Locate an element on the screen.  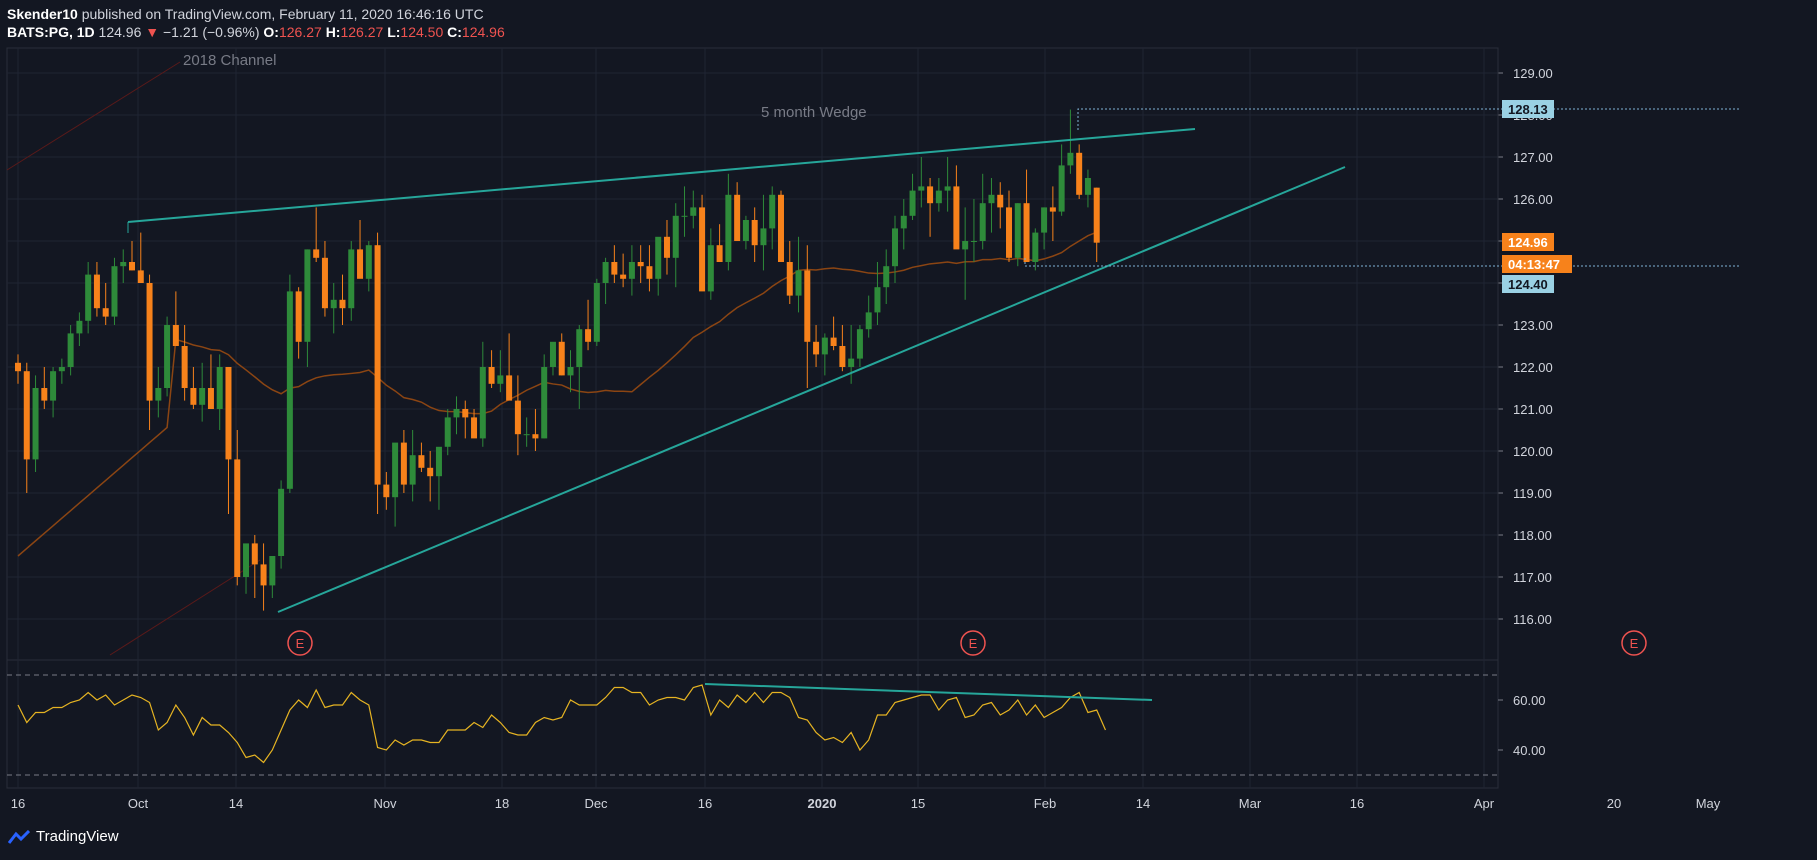
footer-brand: TradingView is located at coordinates (63, 836).